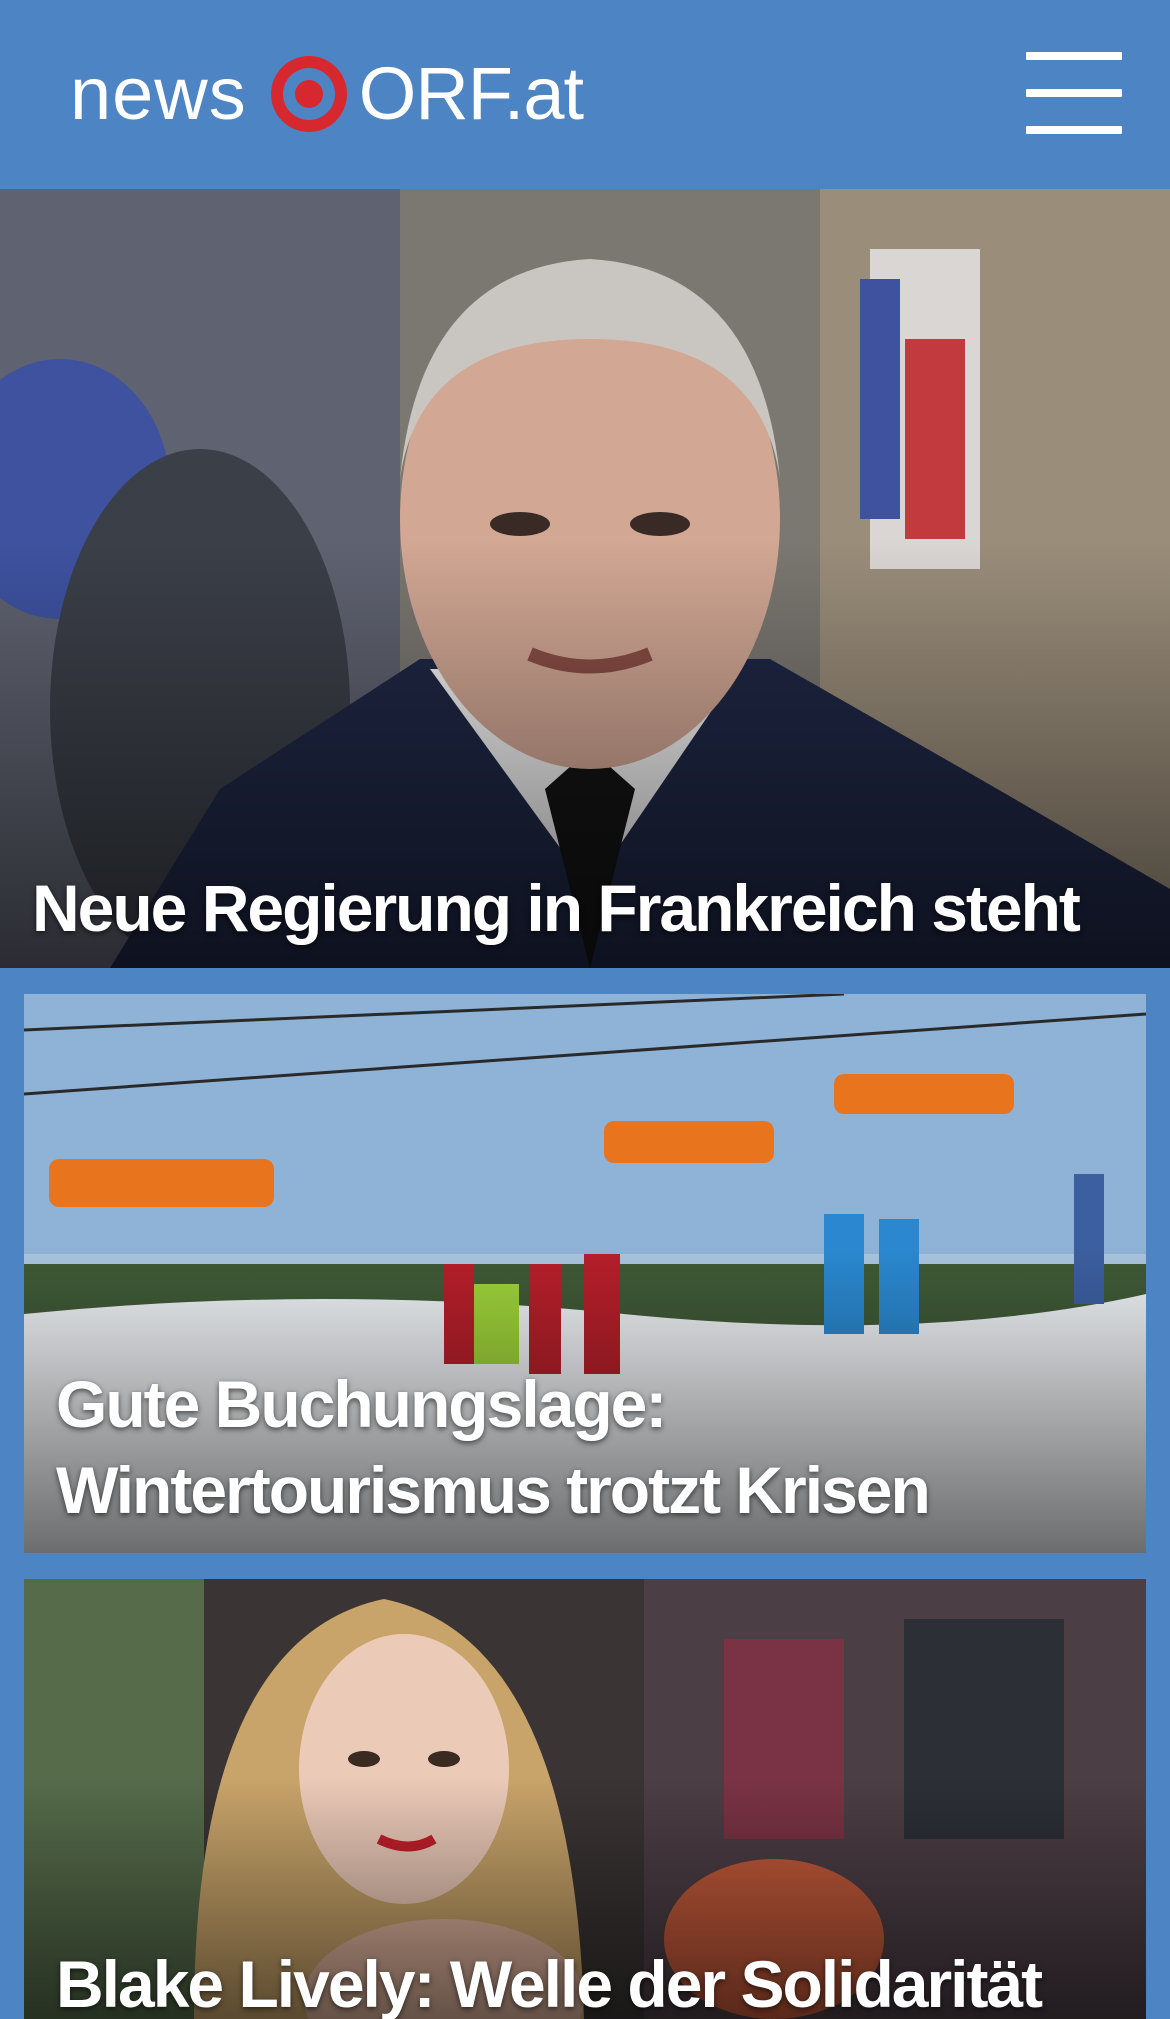 The width and height of the screenshot is (1170, 2019). Describe the element at coordinates (471, 93) in the screenshot. I see `logo-orf-text: ORF.at` at that location.